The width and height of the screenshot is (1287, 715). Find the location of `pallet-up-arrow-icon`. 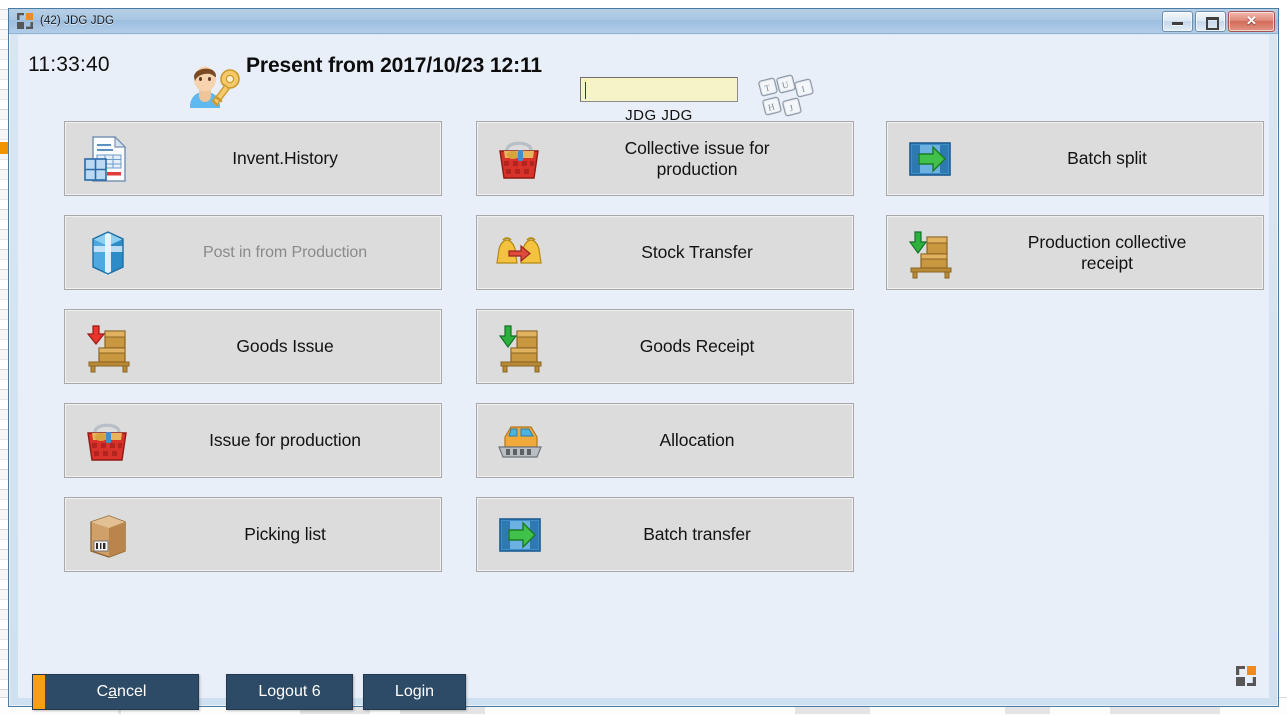

pallet-up-arrow-icon is located at coordinates (108, 347).